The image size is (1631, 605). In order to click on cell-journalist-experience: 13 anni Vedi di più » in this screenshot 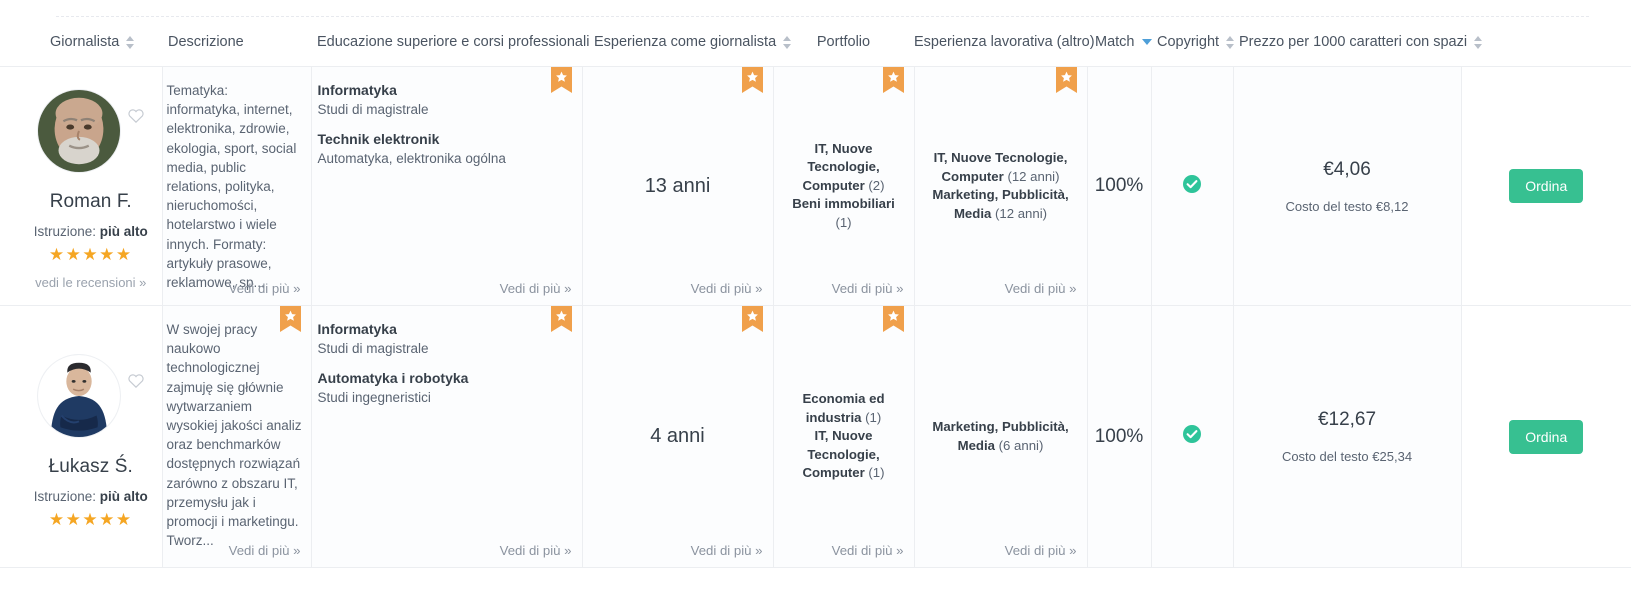, I will do `click(678, 186)`.